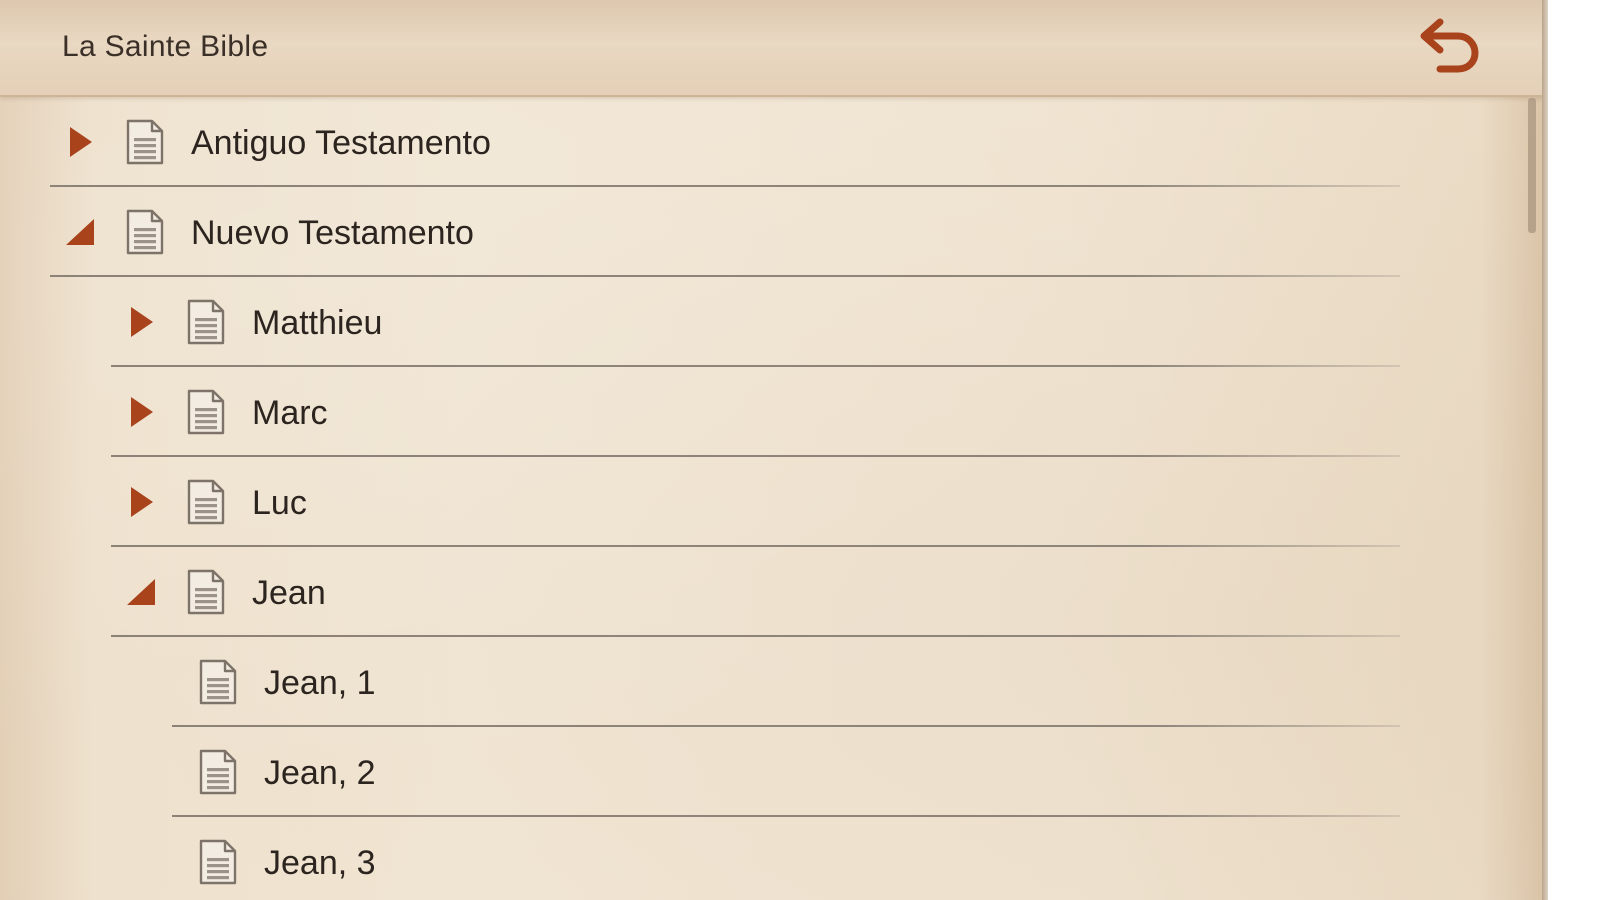 The width and height of the screenshot is (1600, 900). Describe the element at coordinates (771, 48) in the screenshot. I see `app-header: La Sainte Bible` at that location.